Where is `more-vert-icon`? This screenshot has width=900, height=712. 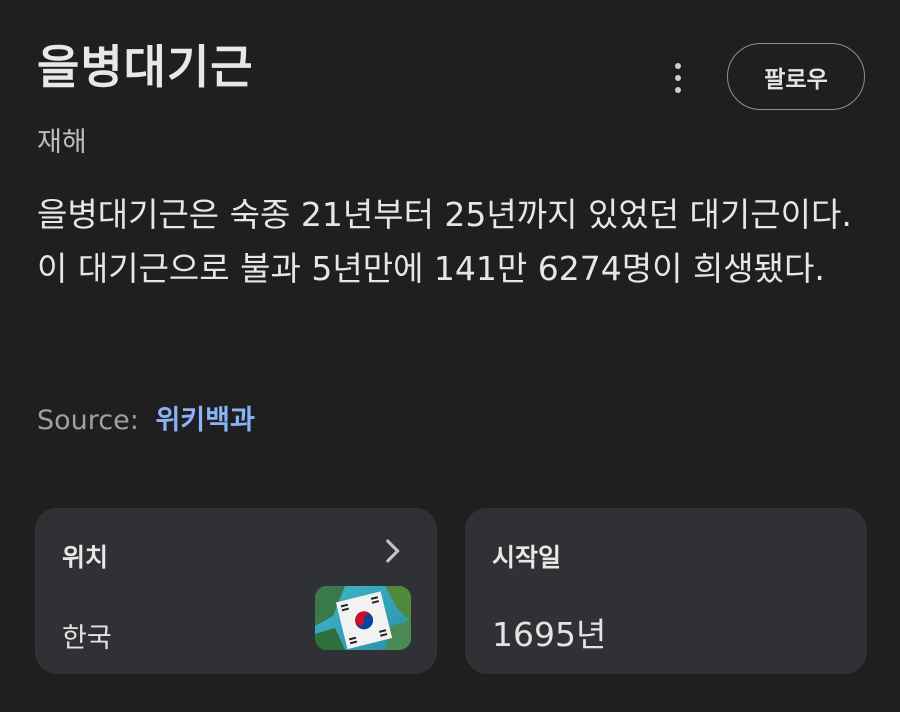
more-vert-icon is located at coordinates (678, 66).